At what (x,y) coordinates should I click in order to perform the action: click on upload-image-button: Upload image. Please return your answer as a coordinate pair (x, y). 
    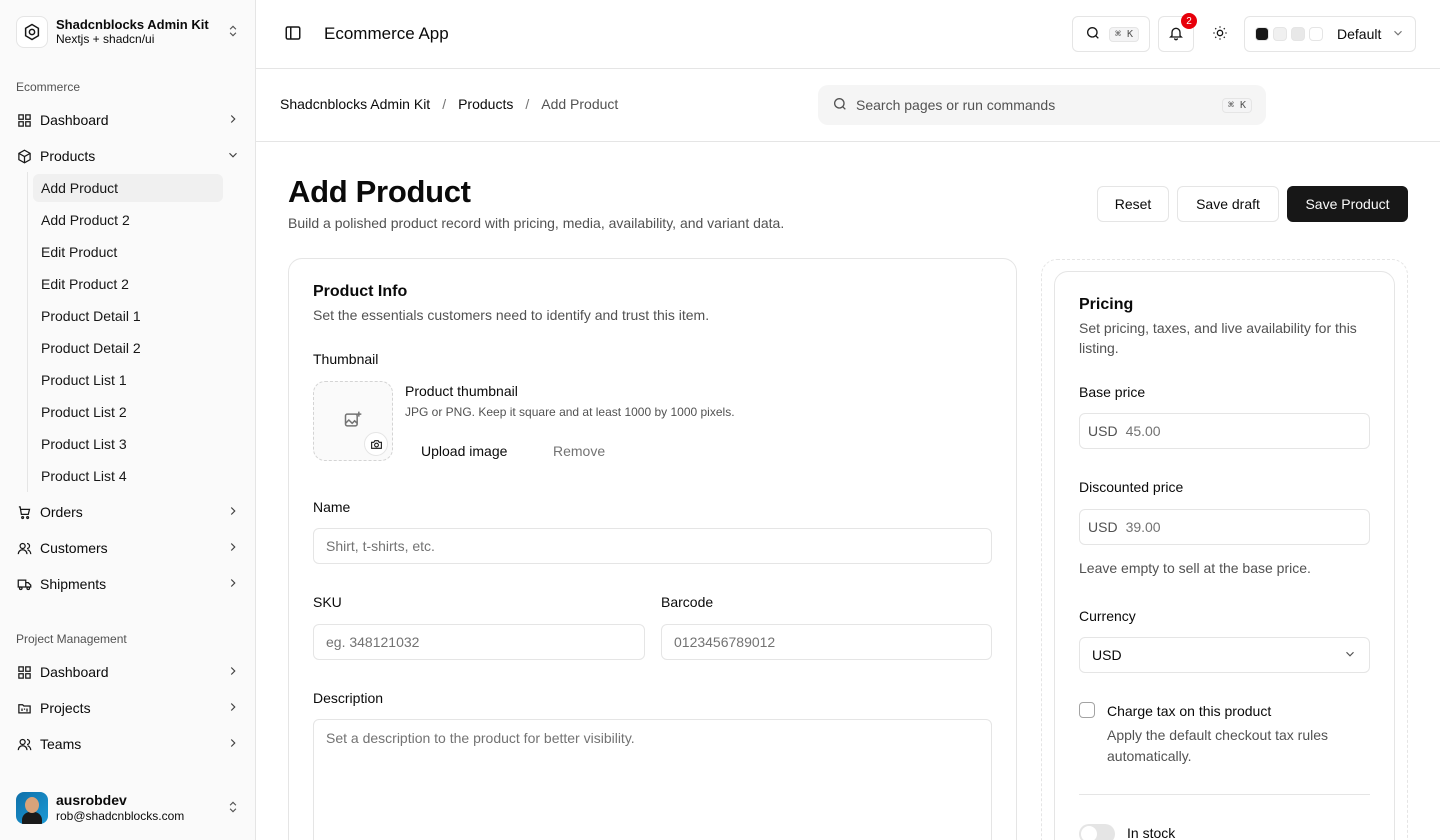
    Looking at the image, I should click on (464, 451).